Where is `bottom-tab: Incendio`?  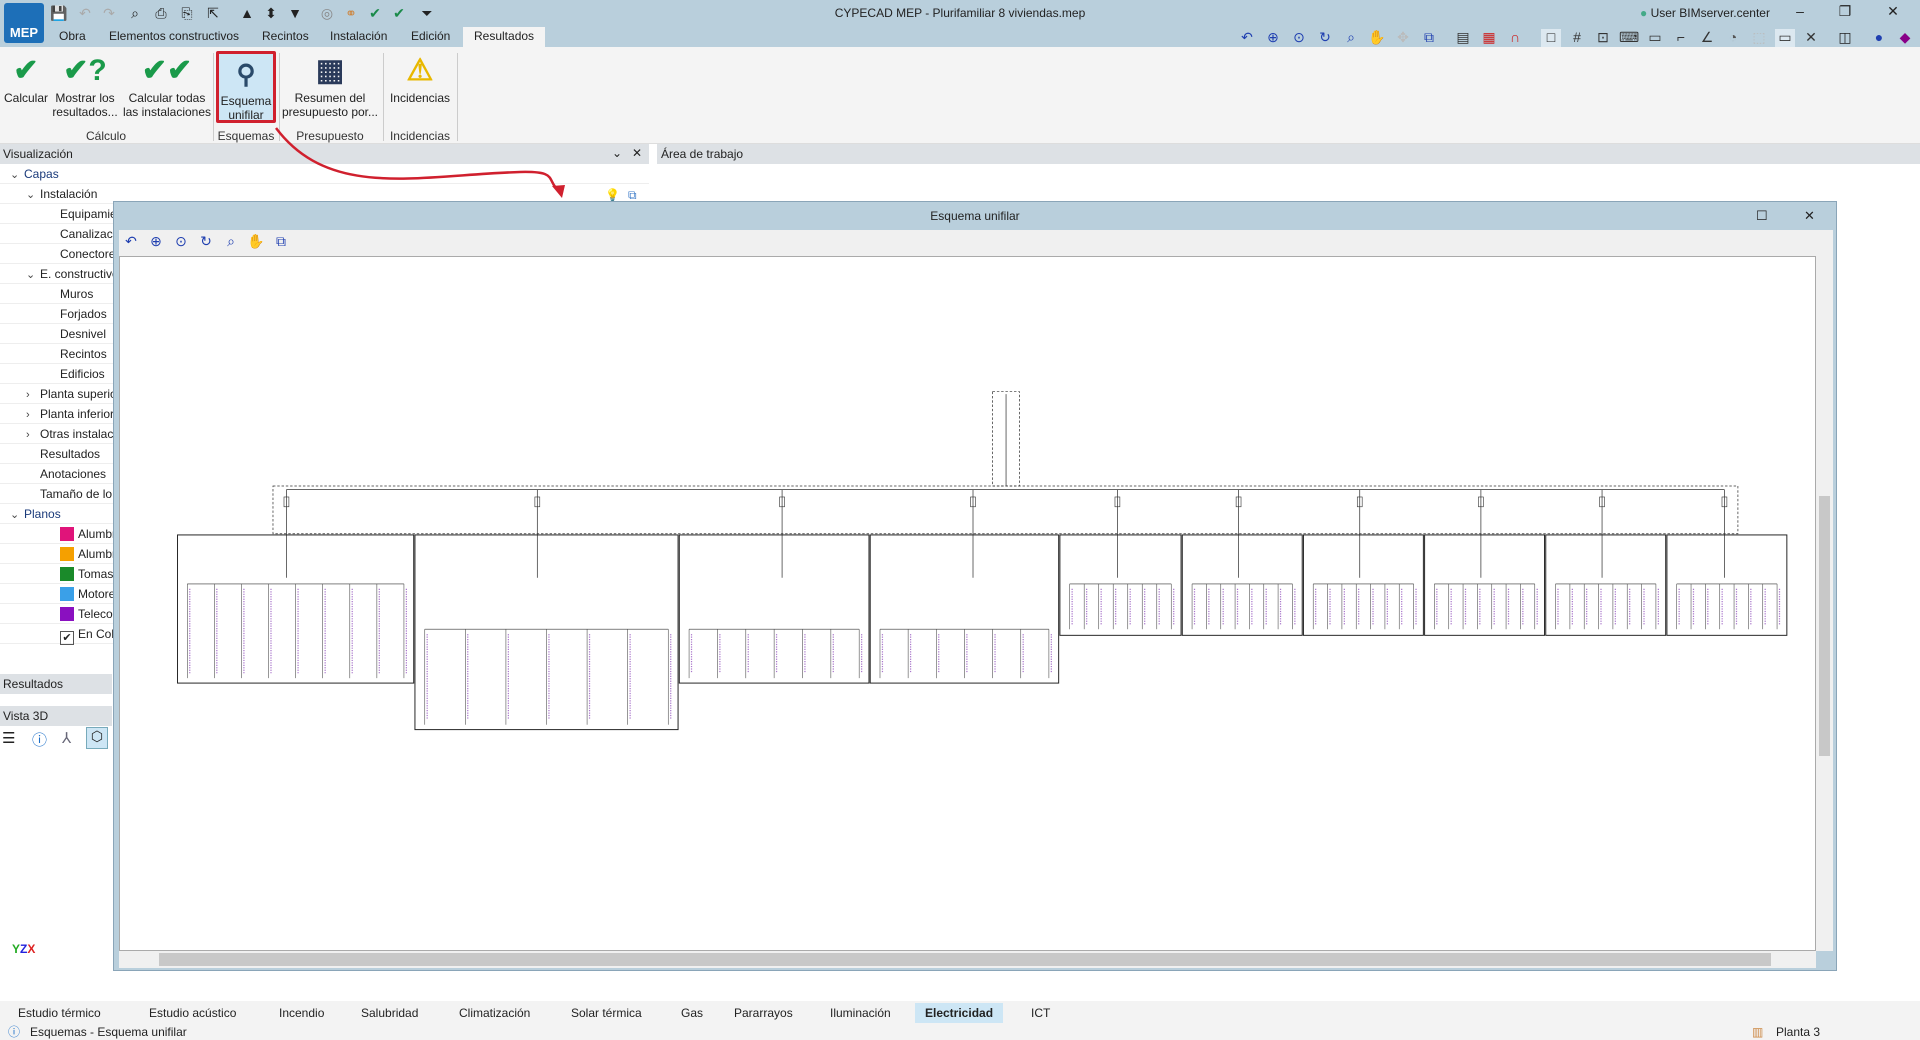 bottom-tab: Incendio is located at coordinates (301, 1013).